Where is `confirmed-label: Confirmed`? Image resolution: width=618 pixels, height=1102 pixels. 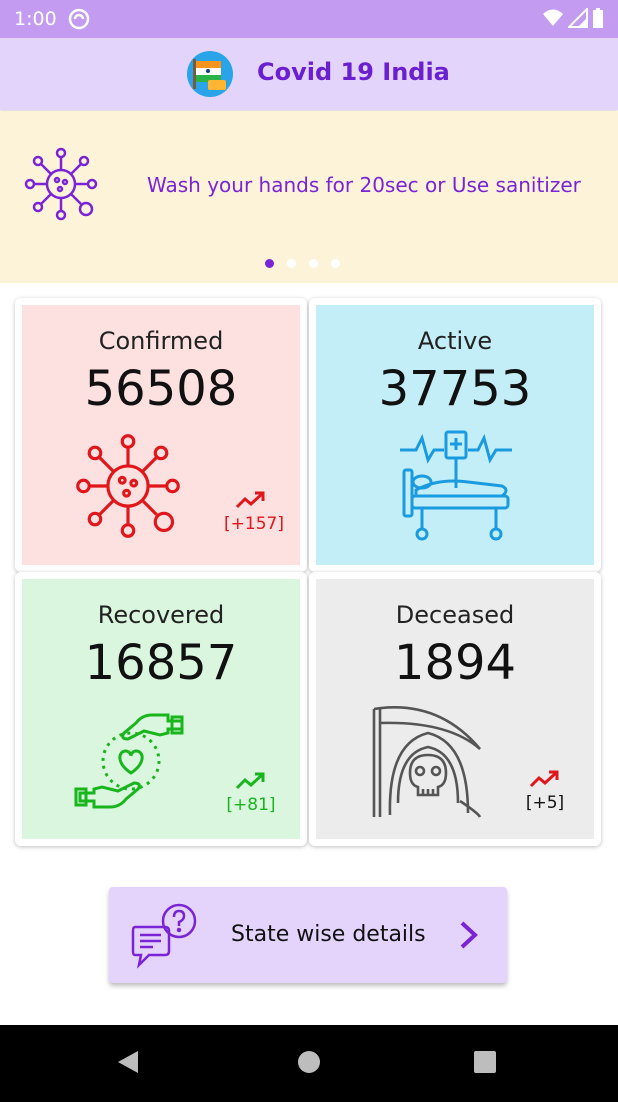
confirmed-label: Confirmed is located at coordinates (161, 341).